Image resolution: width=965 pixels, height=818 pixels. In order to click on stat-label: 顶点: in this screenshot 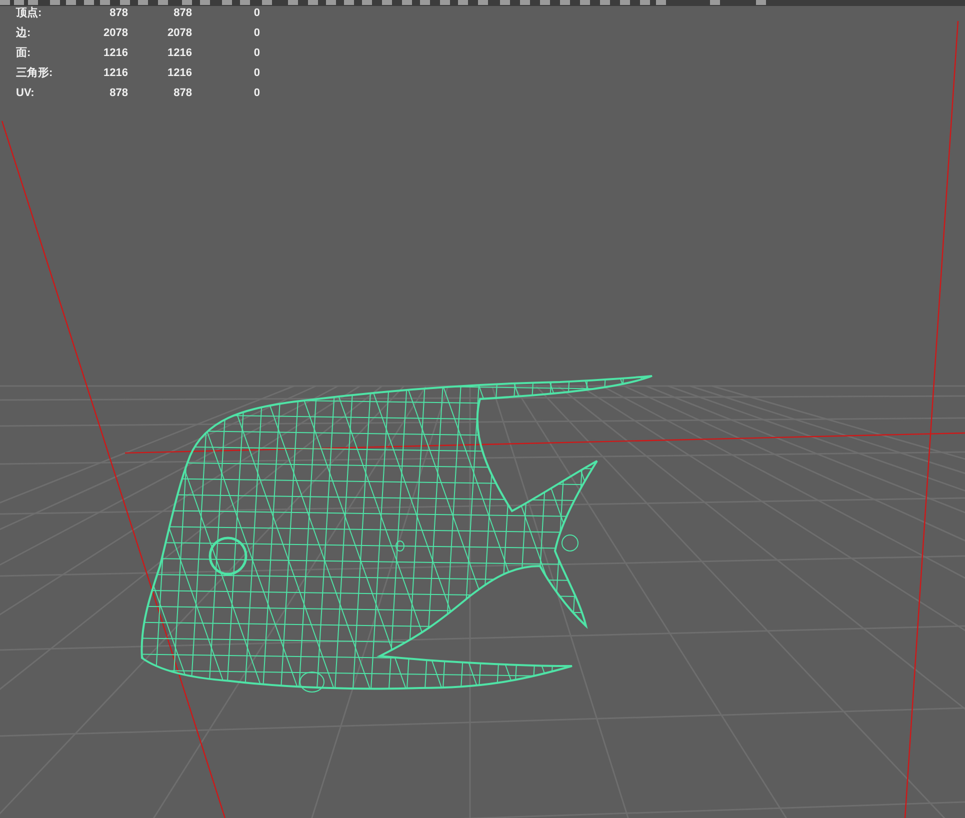, I will do `click(29, 13)`.